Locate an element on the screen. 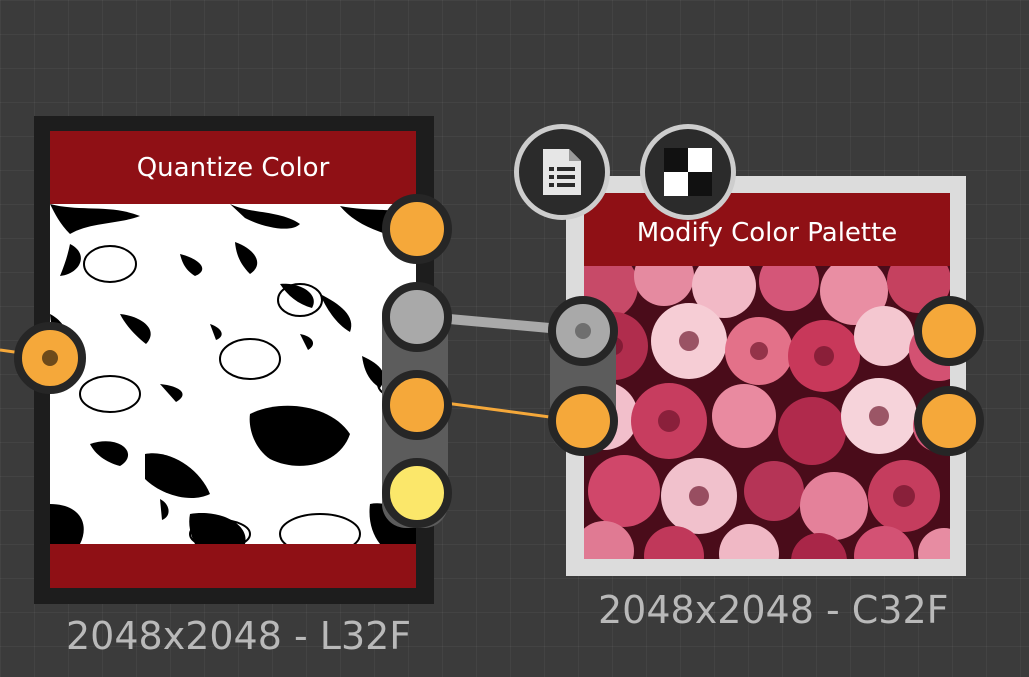  quantize-color-header: Quantize Color is located at coordinates (233, 167).